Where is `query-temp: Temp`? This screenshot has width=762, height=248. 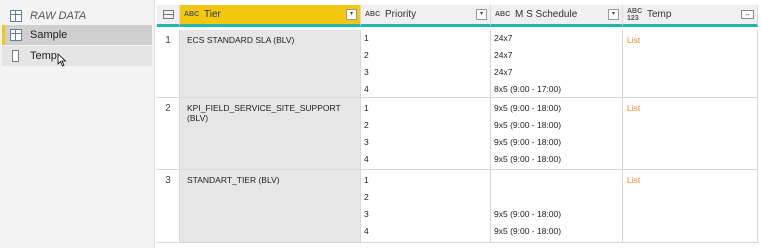 query-temp: Temp is located at coordinates (77, 56).